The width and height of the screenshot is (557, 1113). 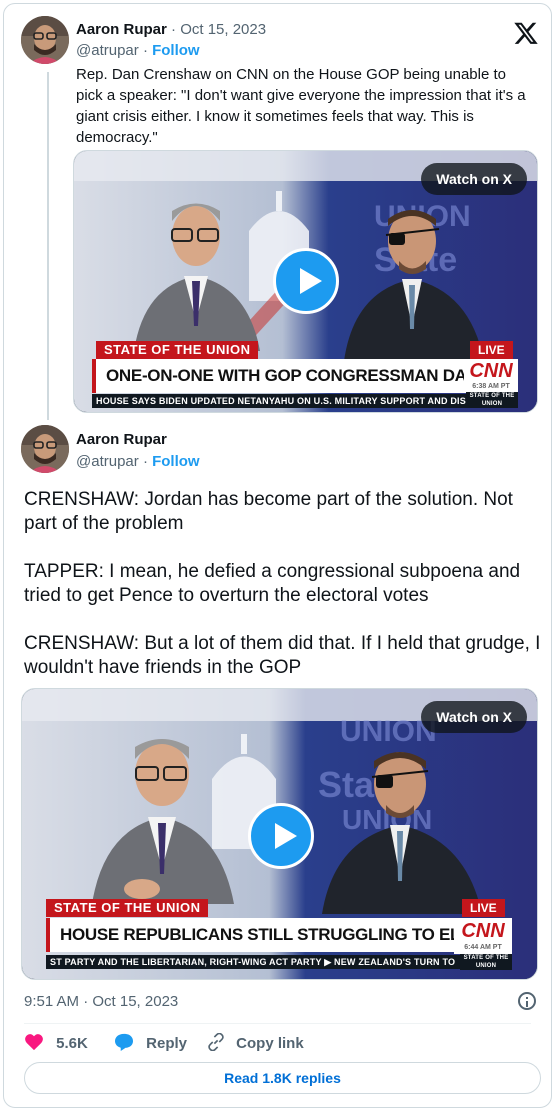 What do you see at coordinates (526, 33) in the screenshot?
I see `x-logo-icon` at bounding box center [526, 33].